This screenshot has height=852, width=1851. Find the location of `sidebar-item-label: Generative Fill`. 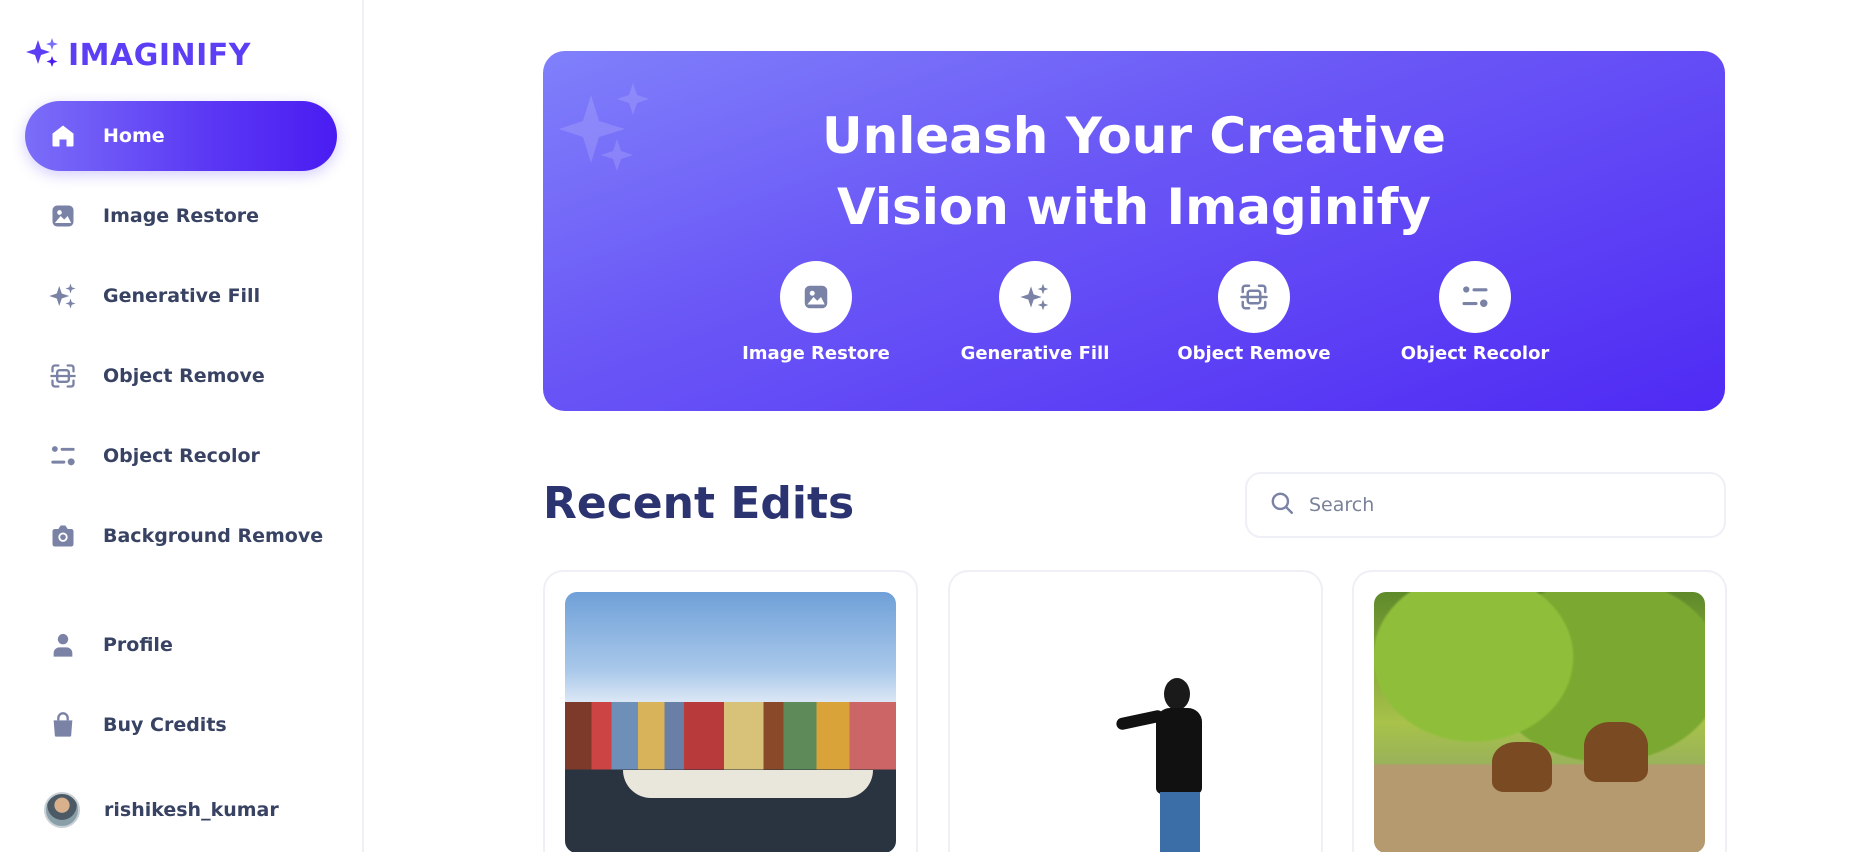

sidebar-item-label: Generative Fill is located at coordinates (182, 296).